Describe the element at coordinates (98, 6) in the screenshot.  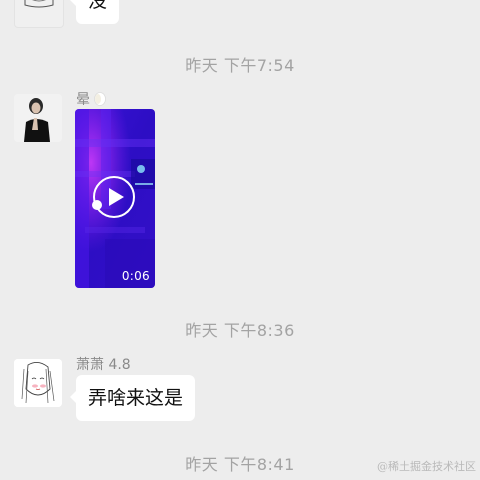
I see `message-text-top: 没` at that location.